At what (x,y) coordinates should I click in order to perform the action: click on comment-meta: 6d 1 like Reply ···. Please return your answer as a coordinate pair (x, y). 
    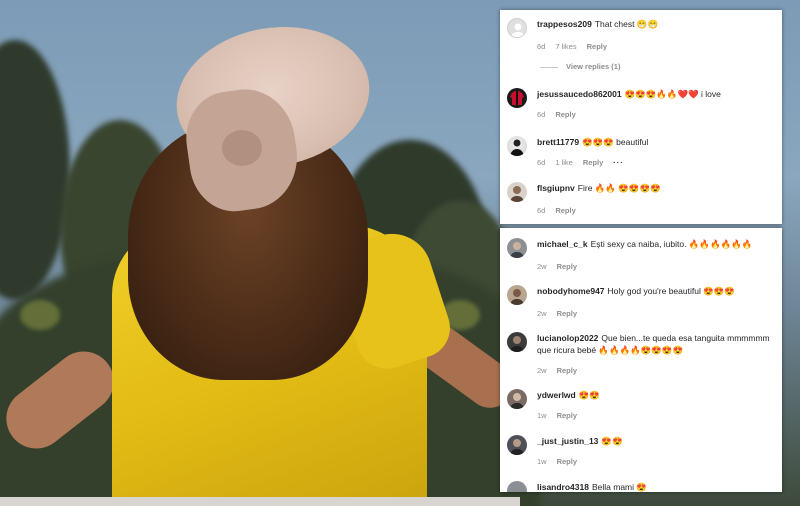
    Looking at the image, I should click on (585, 162).